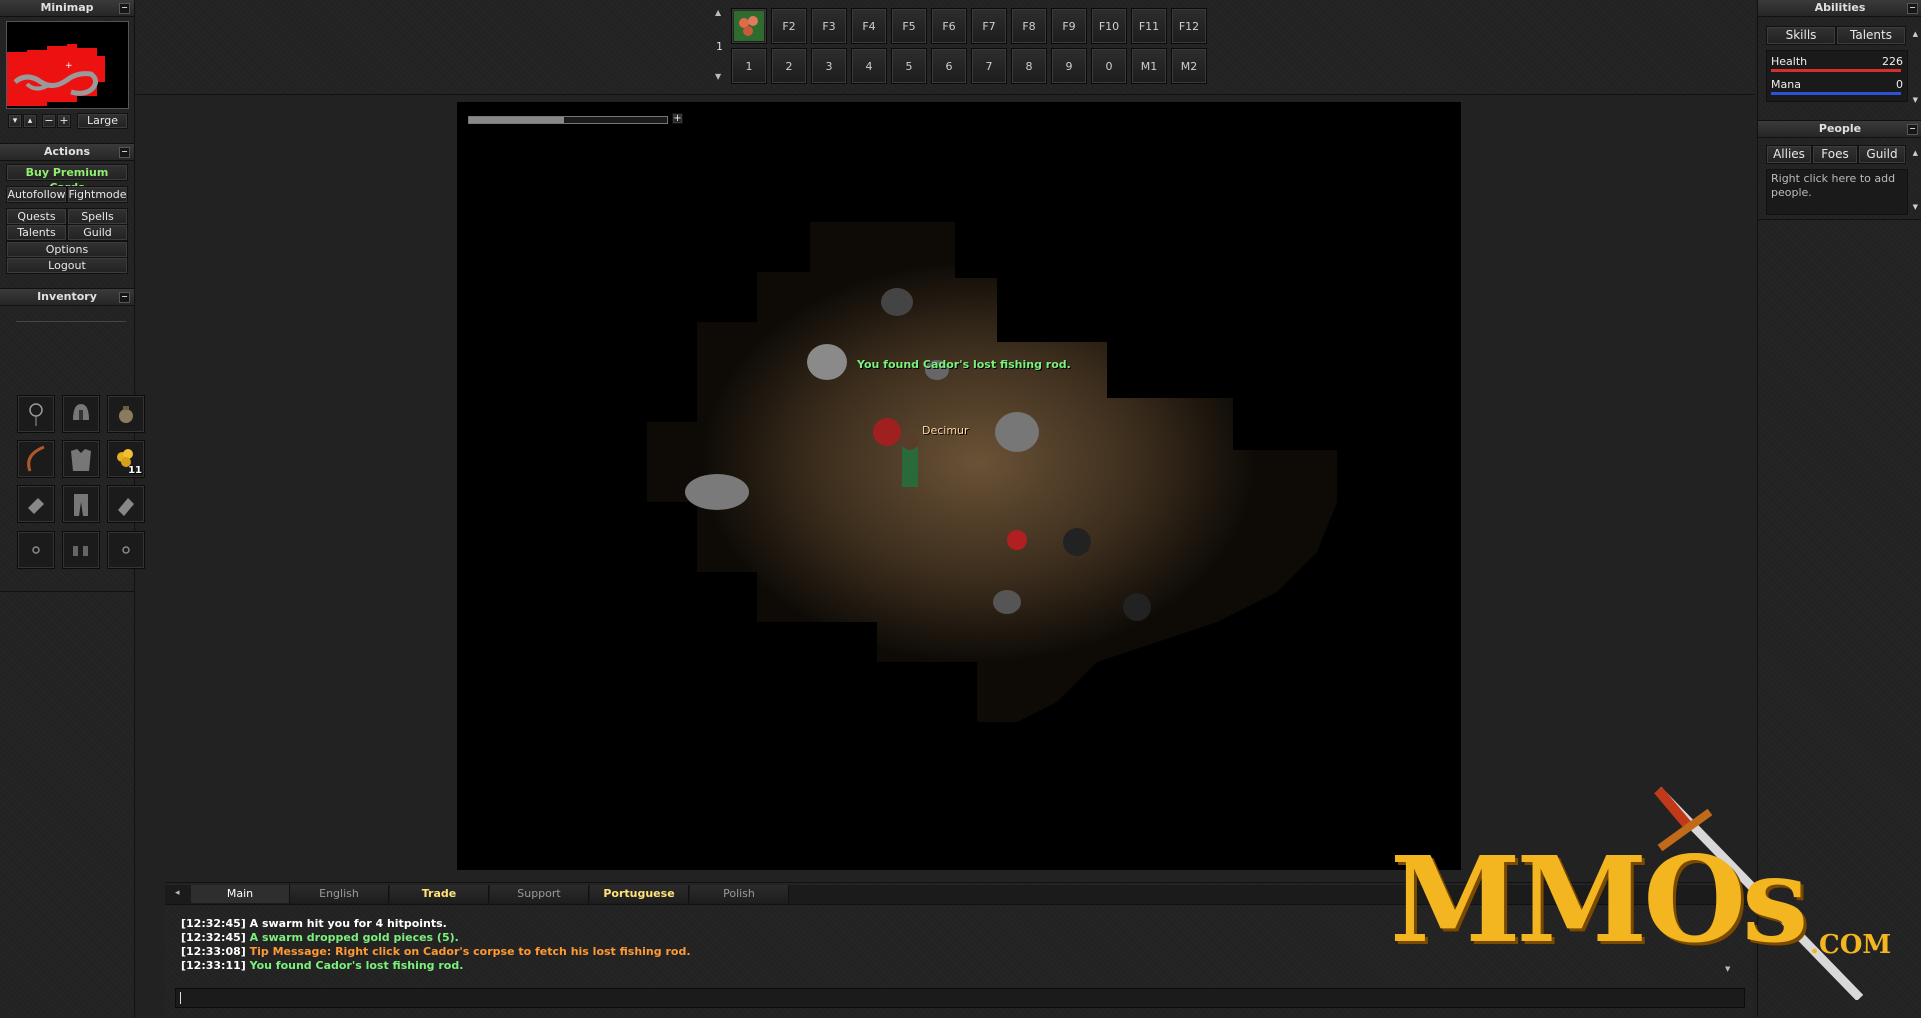 The width and height of the screenshot is (1921, 1018). Describe the element at coordinates (67, 265) in the screenshot. I see `logout-button: Logout` at that location.